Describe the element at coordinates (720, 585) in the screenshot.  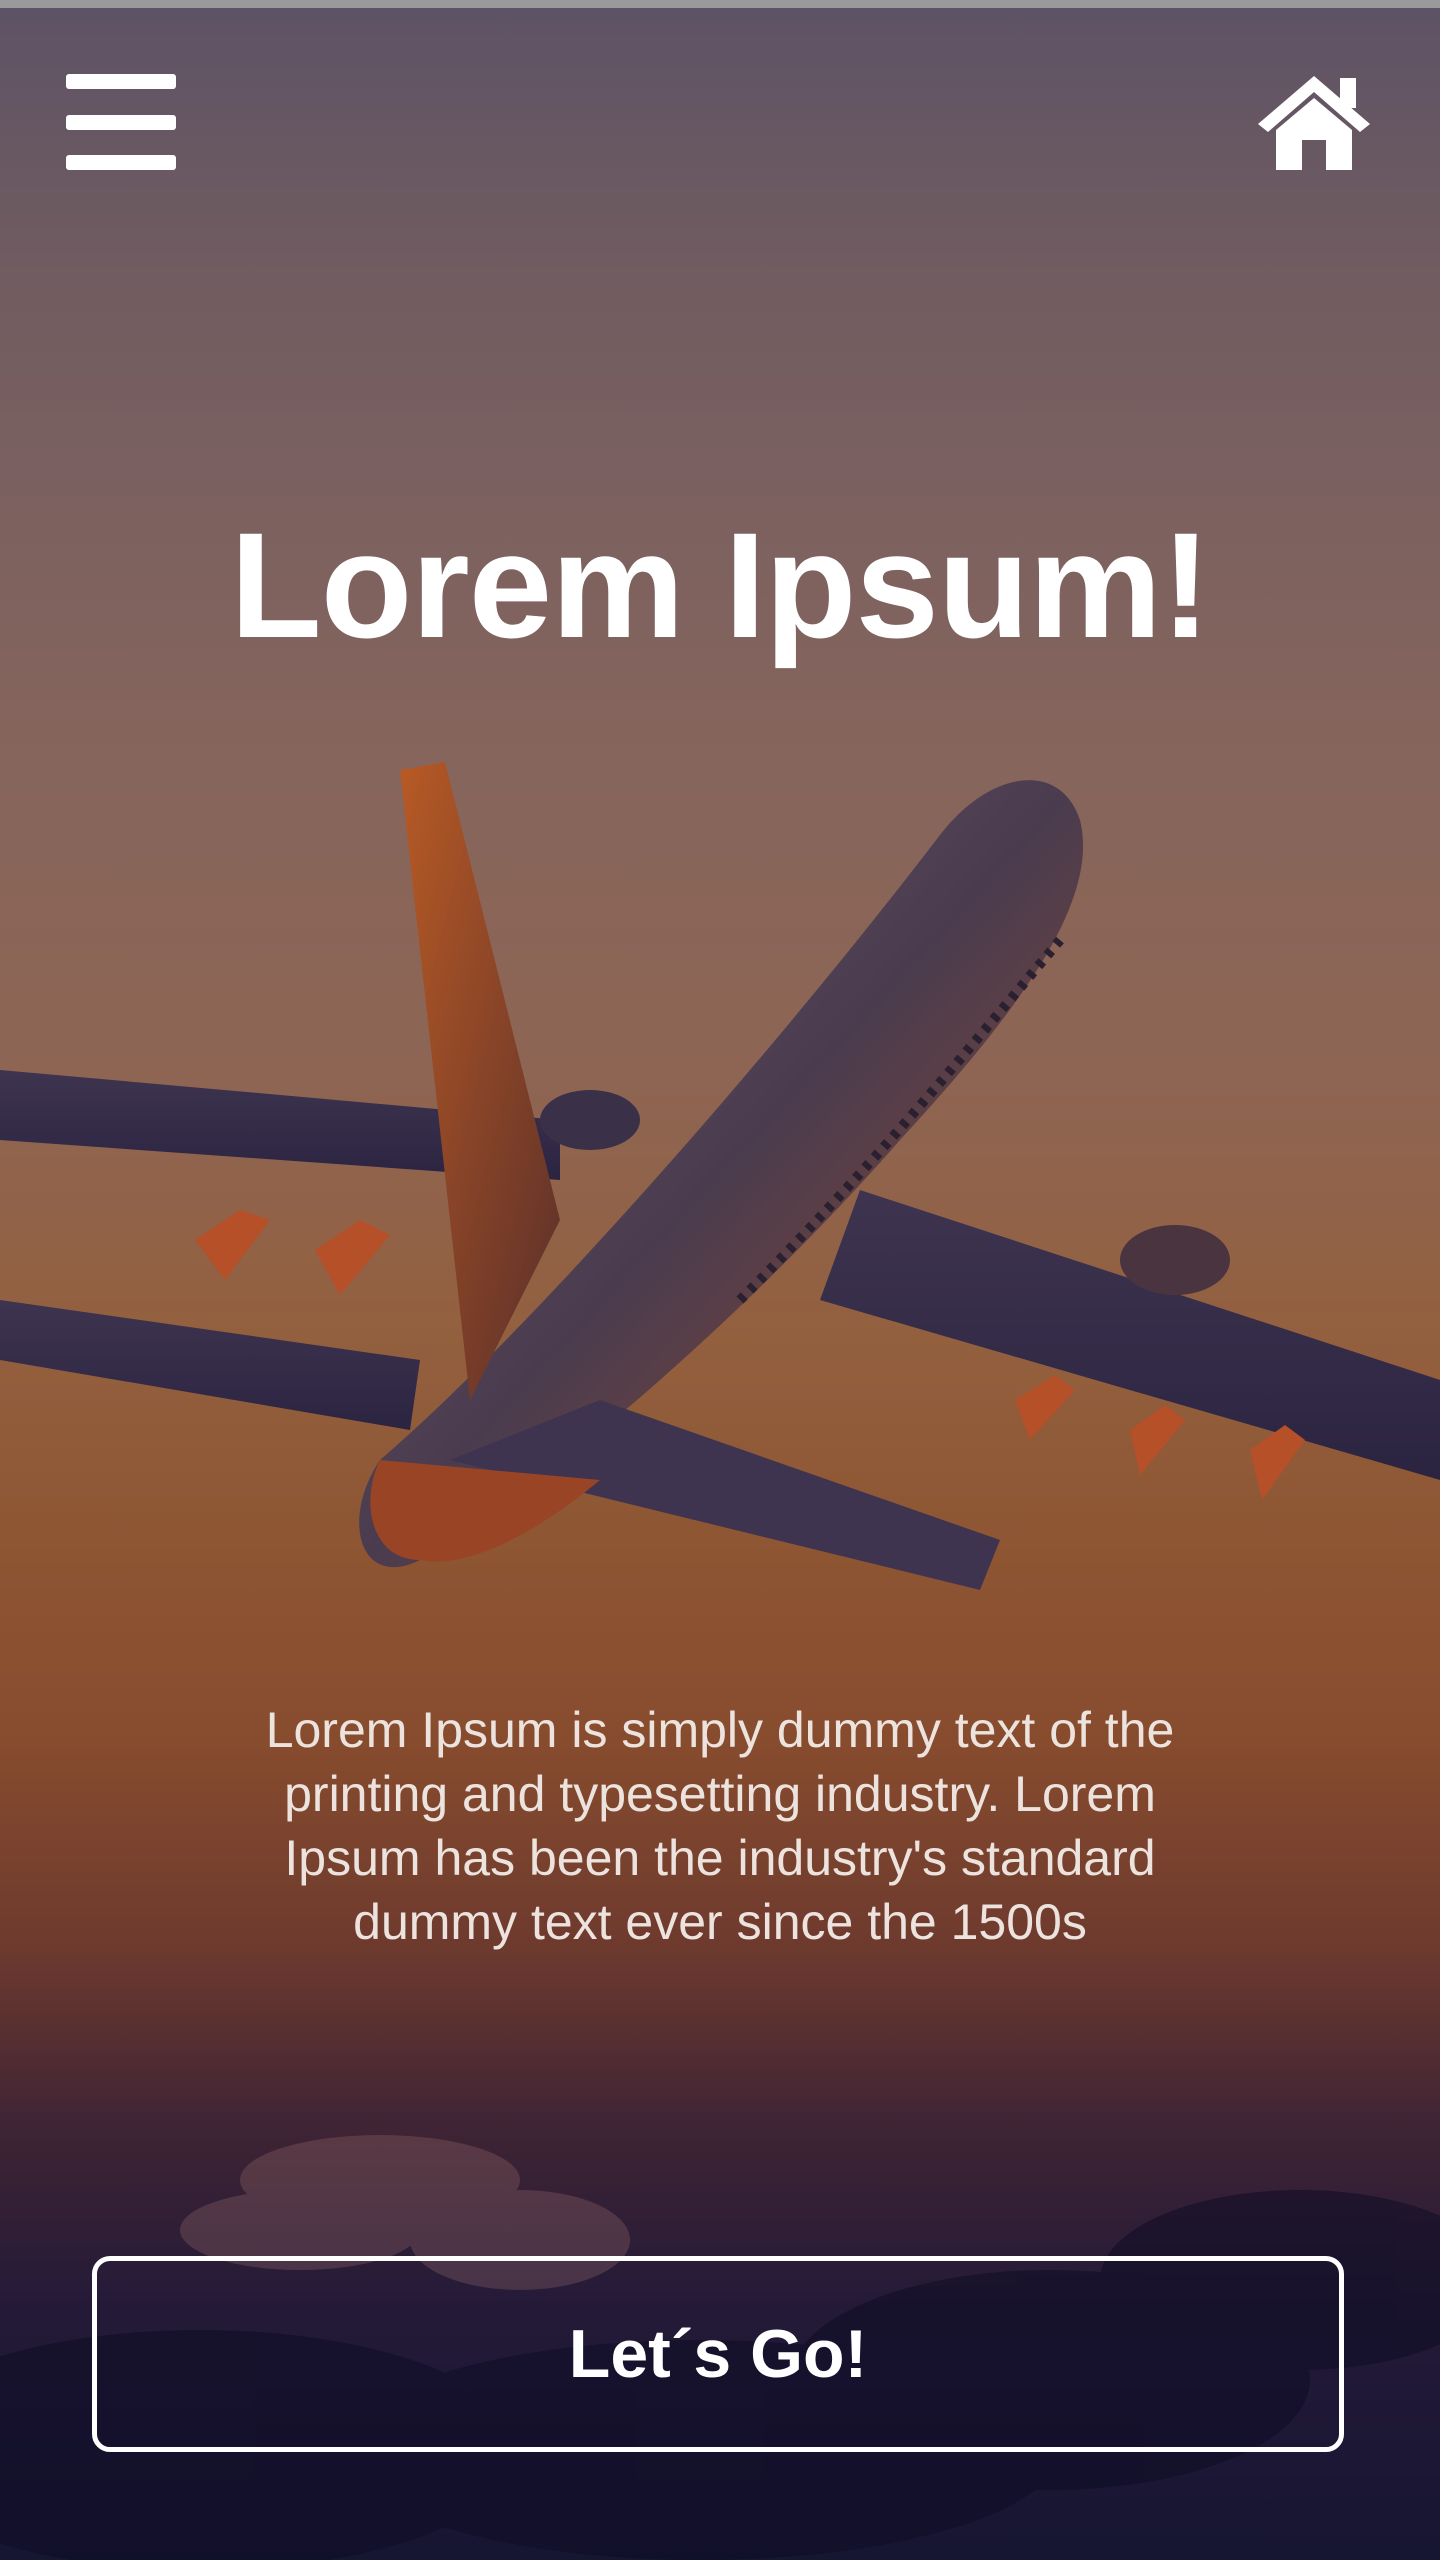
I see `hero-title: Lorem Ipsum!` at that location.